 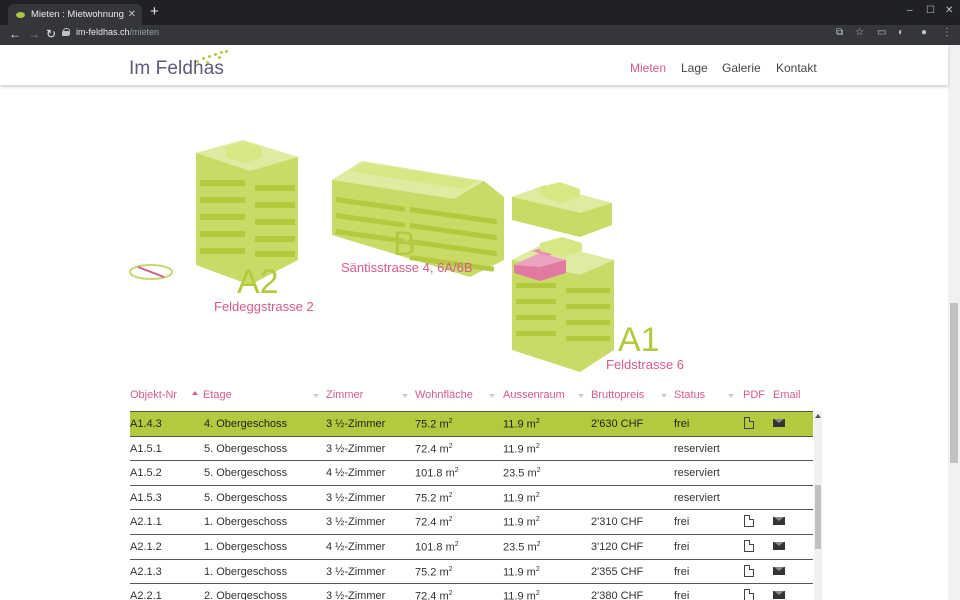 I want to click on page-scrollbar, so click(x=954, y=322).